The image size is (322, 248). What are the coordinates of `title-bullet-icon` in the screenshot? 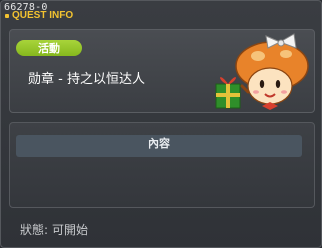 It's located at (7, 16).